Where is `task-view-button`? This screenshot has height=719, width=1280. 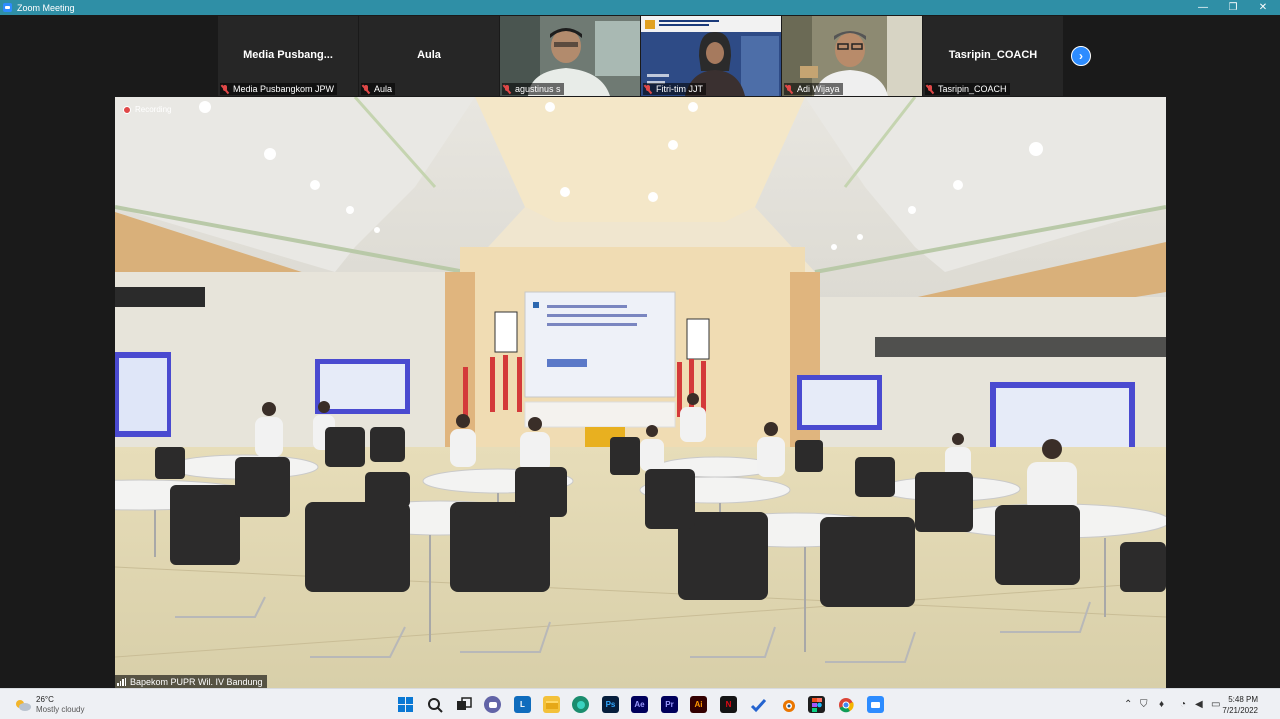 task-view-button is located at coordinates (463, 704).